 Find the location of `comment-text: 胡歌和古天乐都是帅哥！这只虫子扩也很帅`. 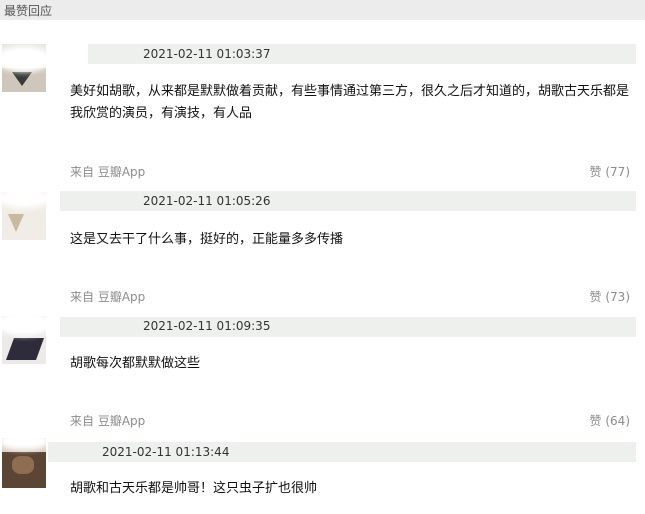

comment-text: 胡歌和古天乐都是帅哥！这只虫子扩也很帅 is located at coordinates (194, 488).